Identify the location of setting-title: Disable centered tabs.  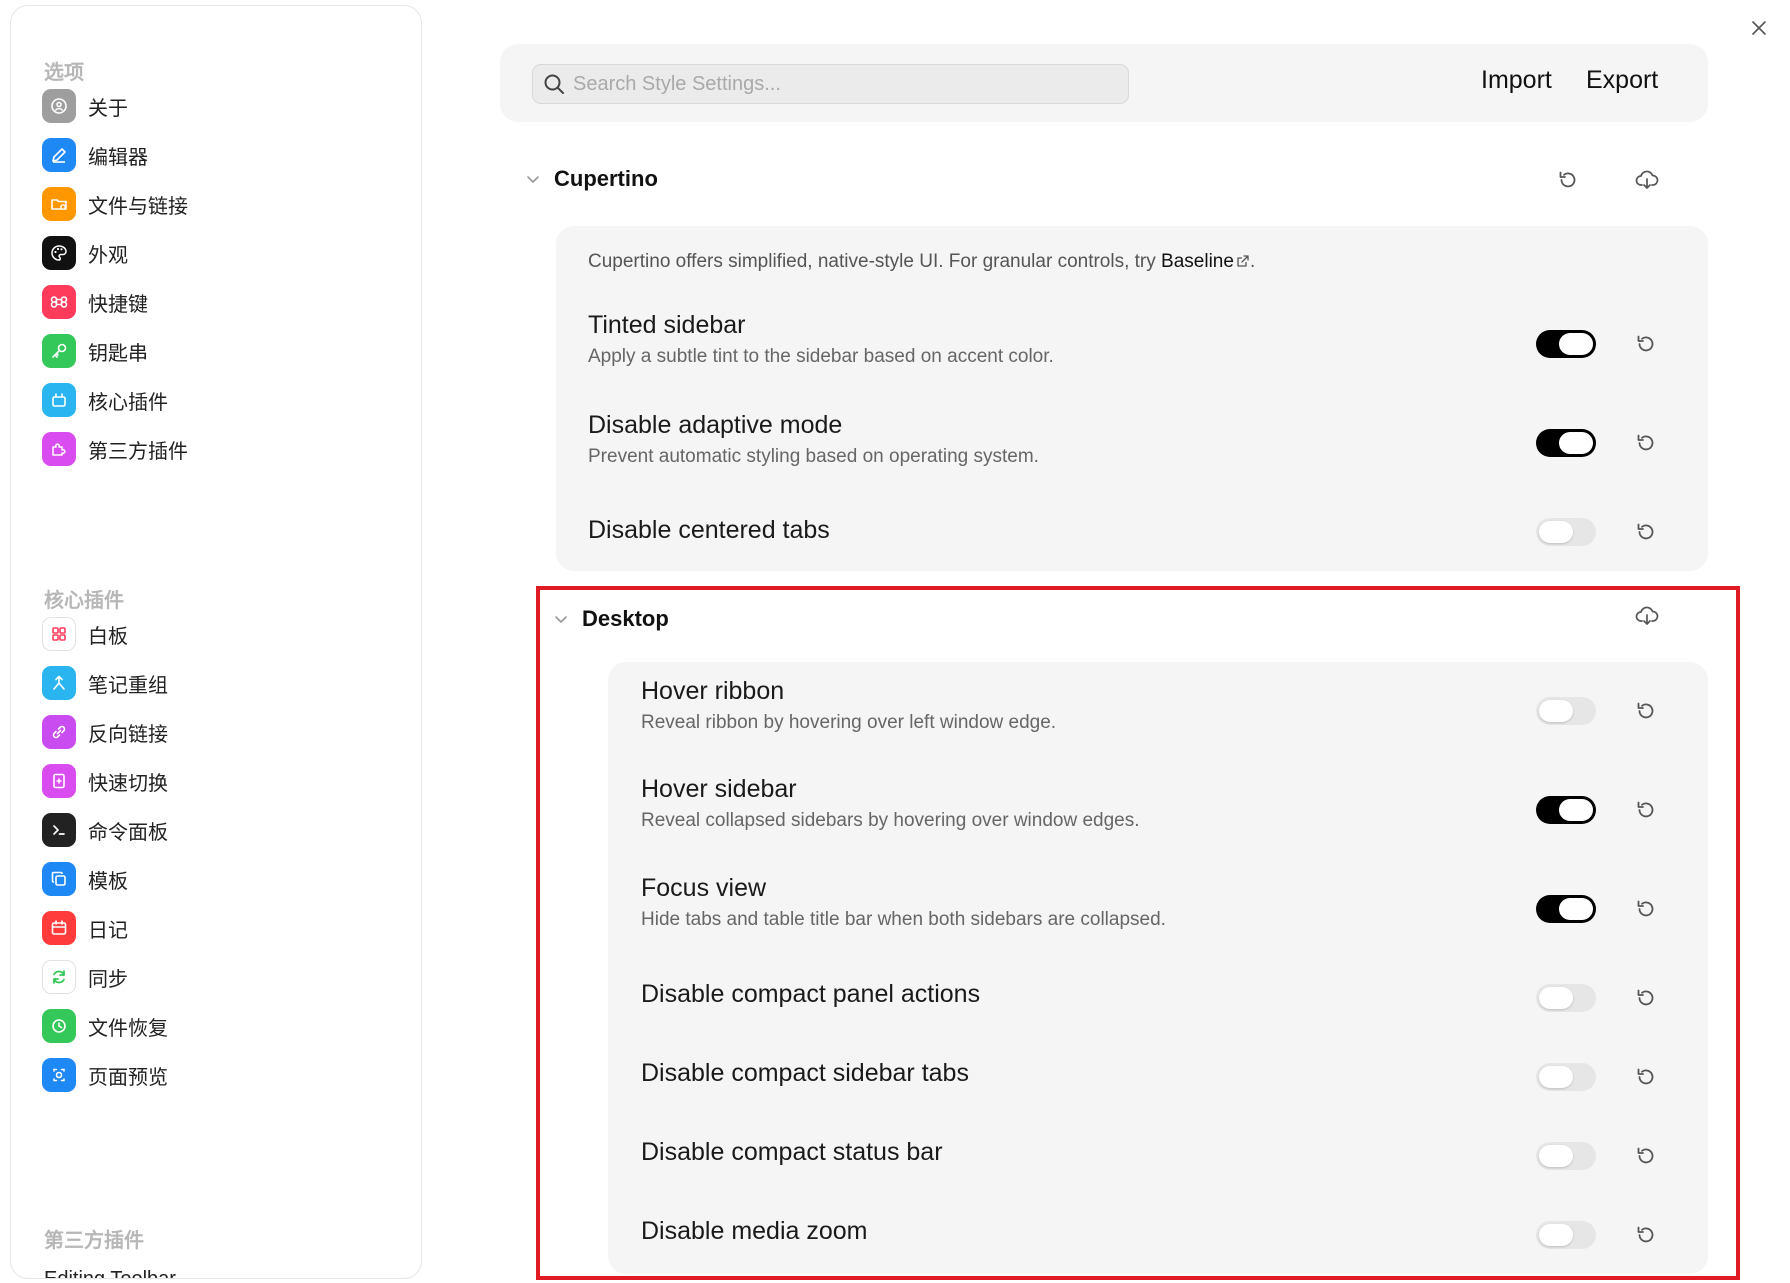
(709, 530).